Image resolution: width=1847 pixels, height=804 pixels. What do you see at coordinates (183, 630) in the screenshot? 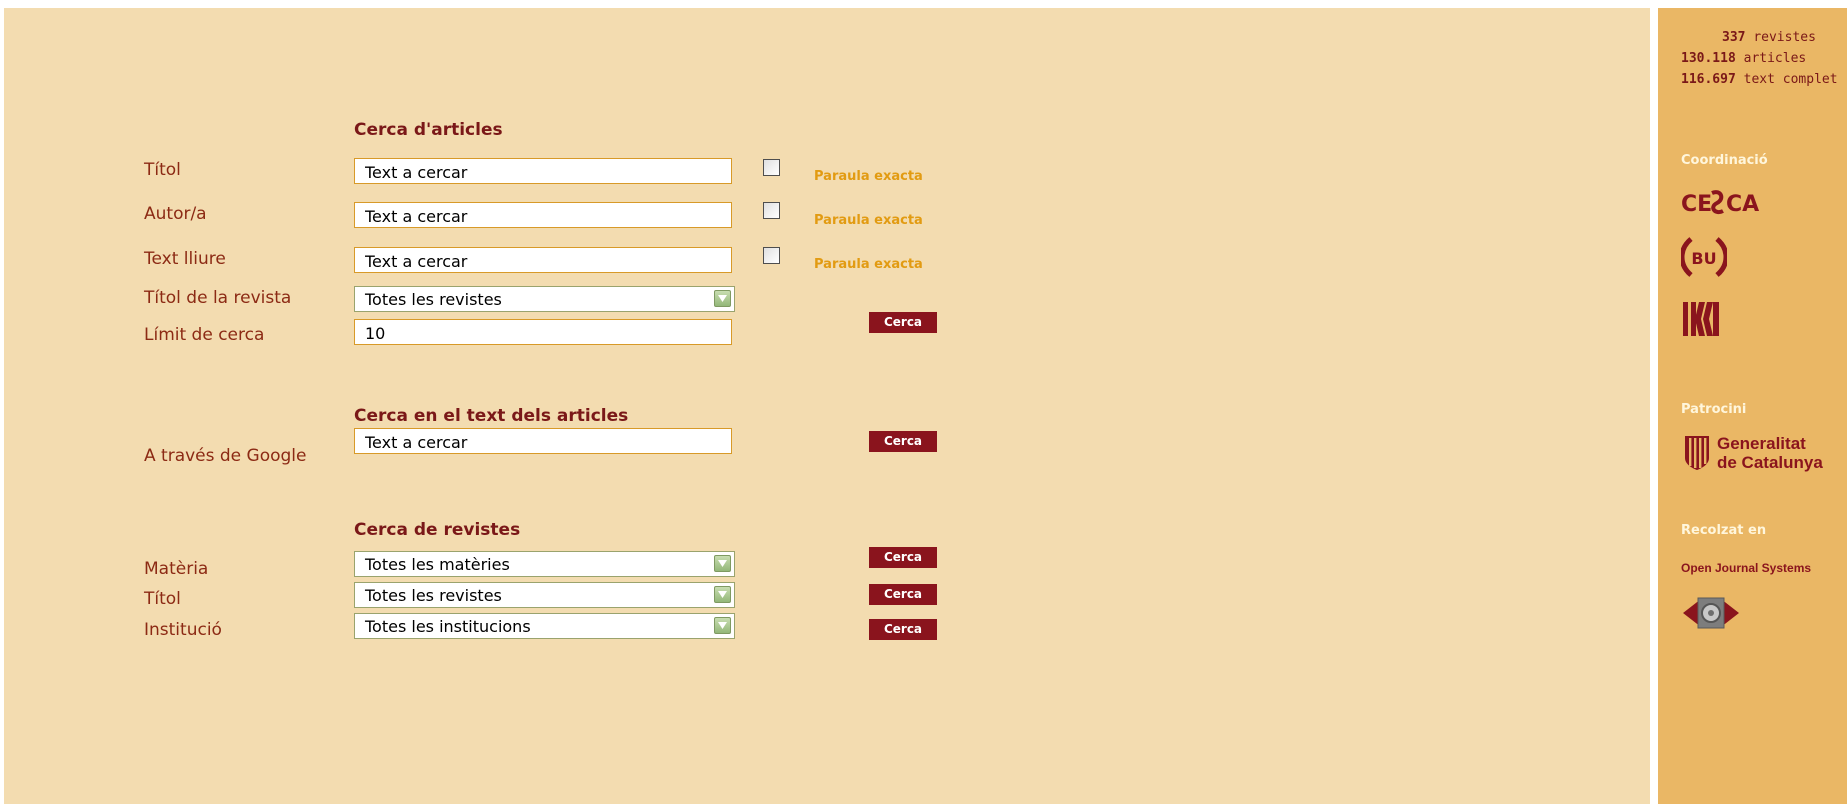
I see `institution-label: Institució` at bounding box center [183, 630].